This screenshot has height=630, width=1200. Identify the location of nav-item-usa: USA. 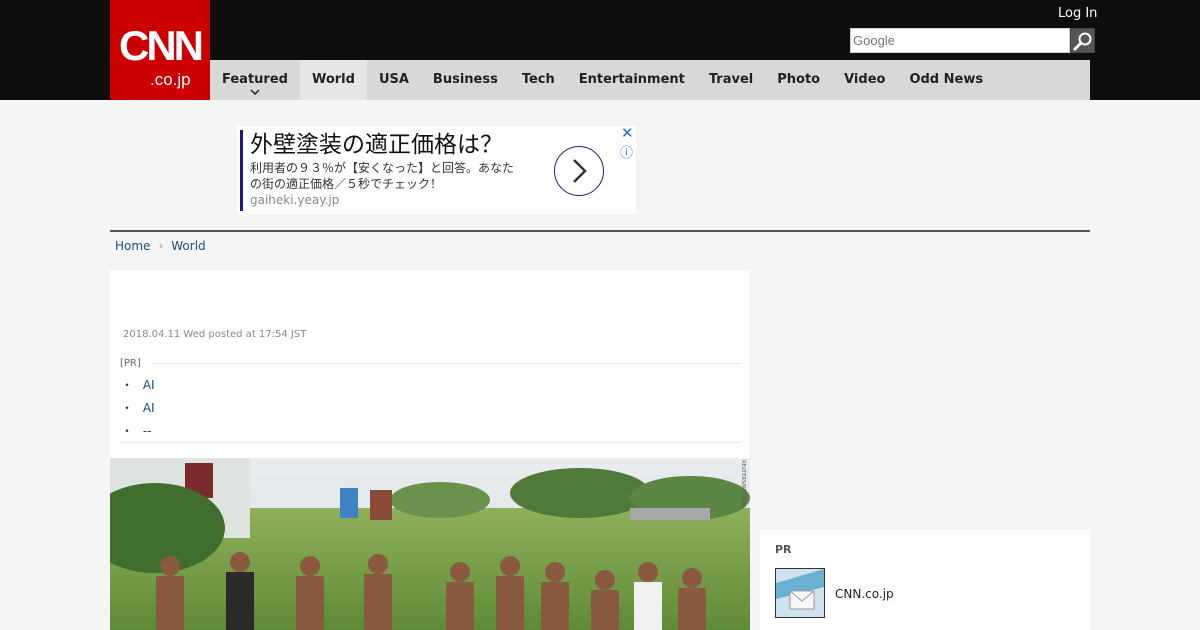
(394, 80).